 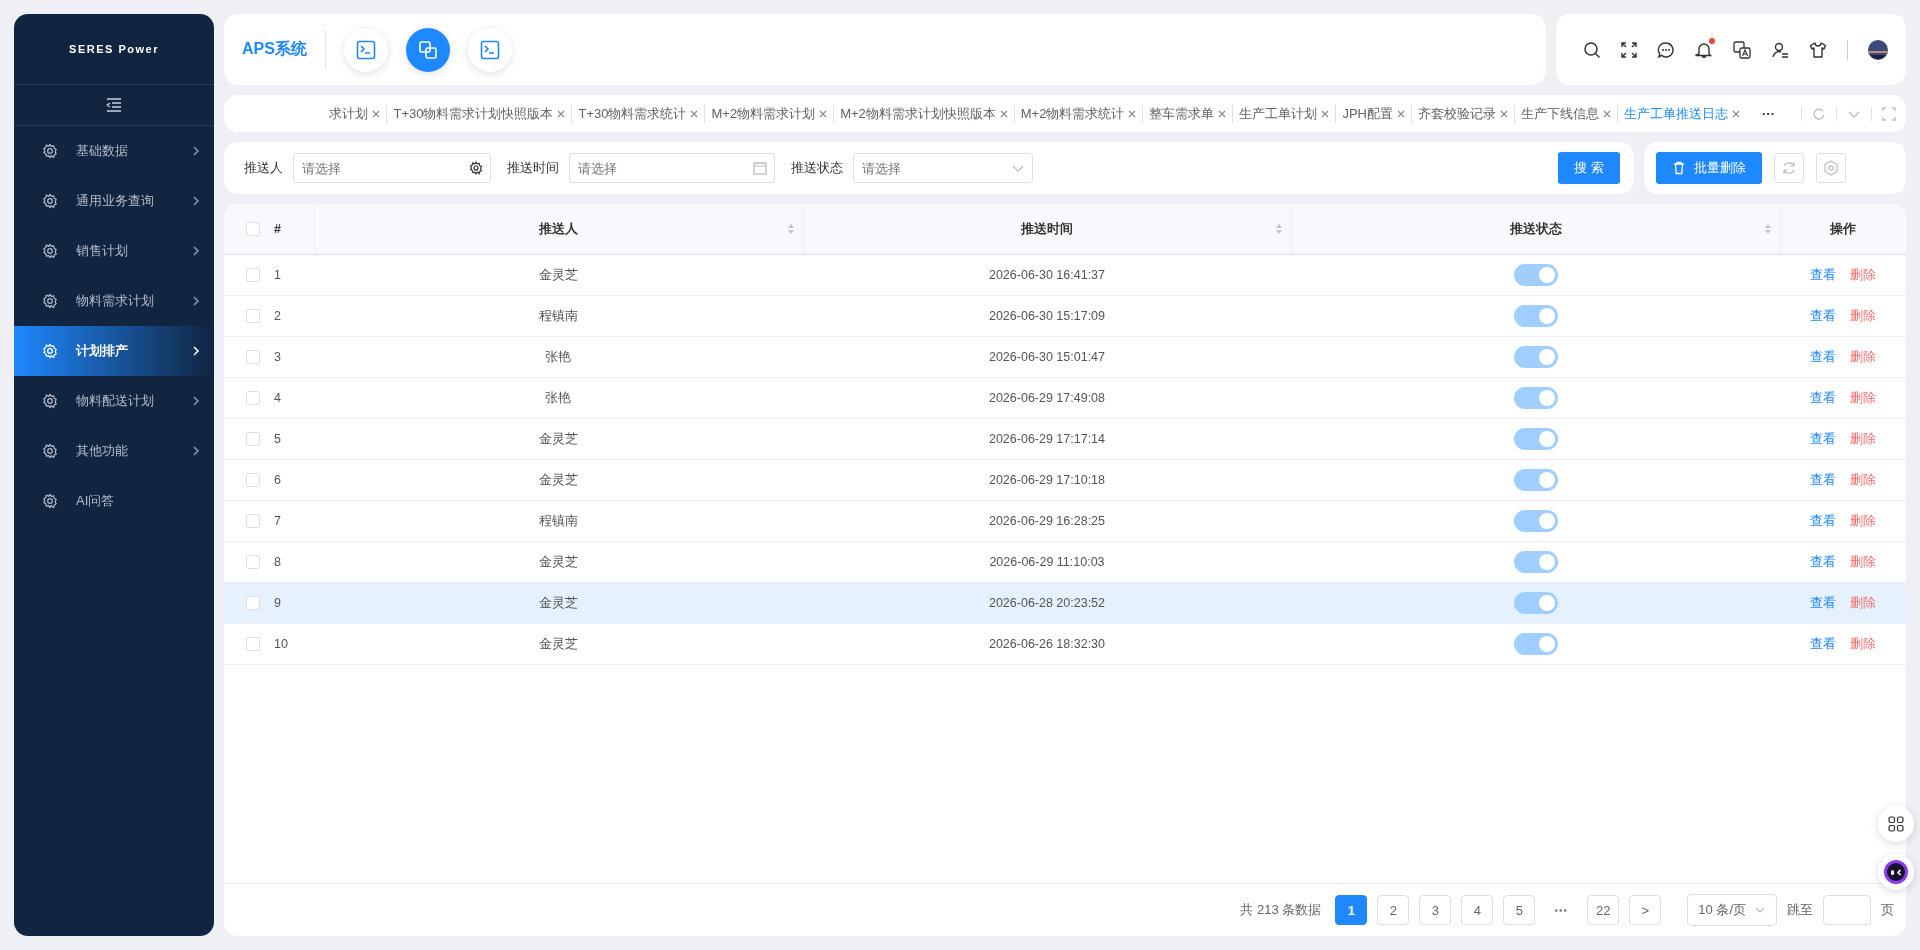 What do you see at coordinates (1603, 910) in the screenshot?
I see `page-button: 22` at bounding box center [1603, 910].